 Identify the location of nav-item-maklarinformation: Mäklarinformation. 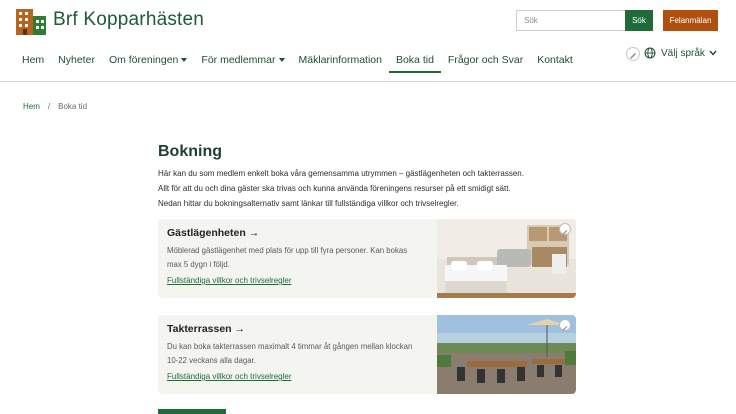
(340, 58).